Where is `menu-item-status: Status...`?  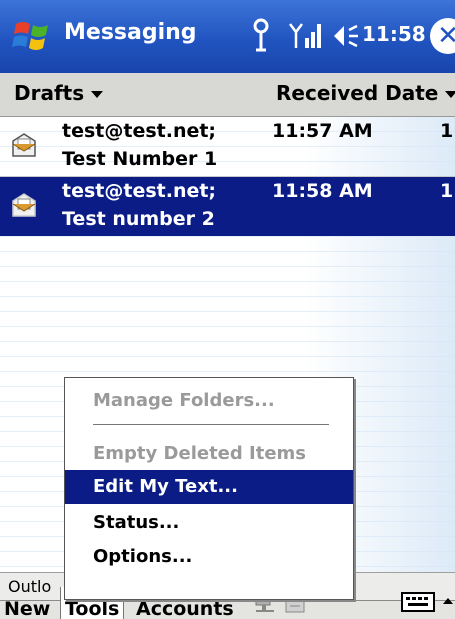
menu-item-status: Status... is located at coordinates (209, 523).